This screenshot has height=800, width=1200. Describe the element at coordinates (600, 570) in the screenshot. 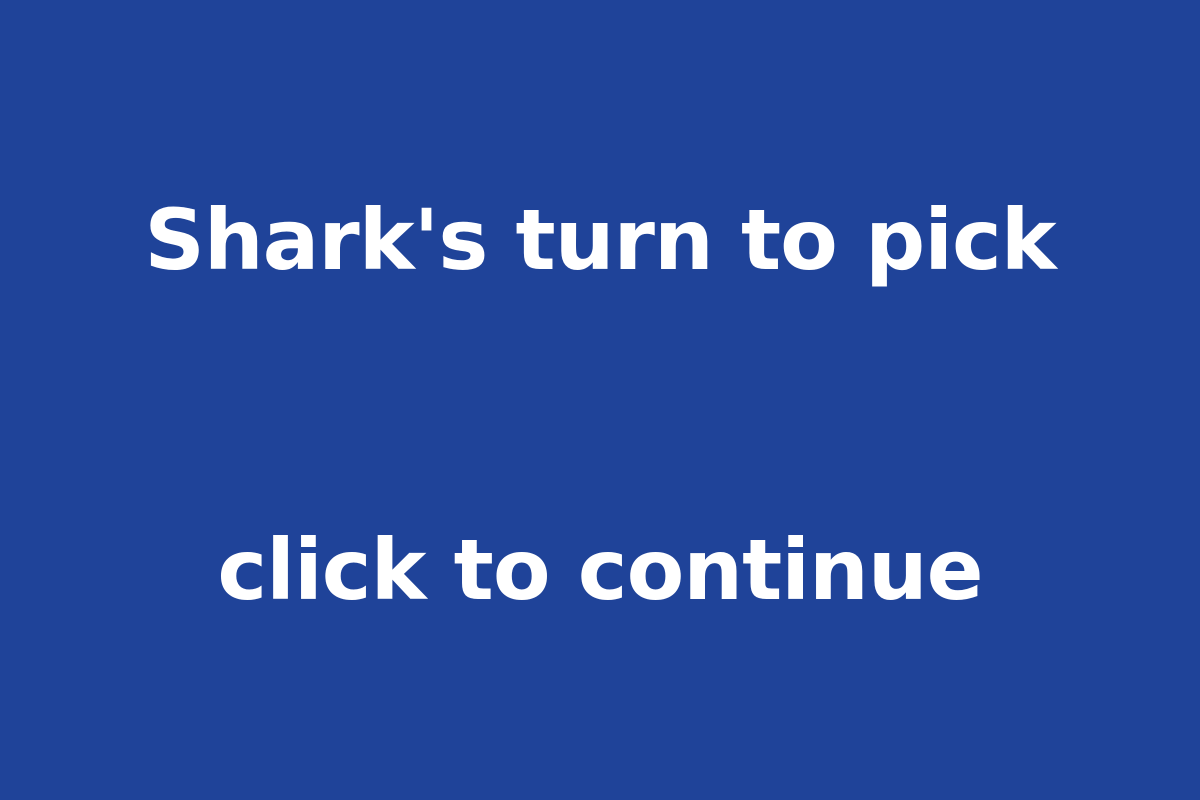

I see `continue-prompt: click to continue` at that location.